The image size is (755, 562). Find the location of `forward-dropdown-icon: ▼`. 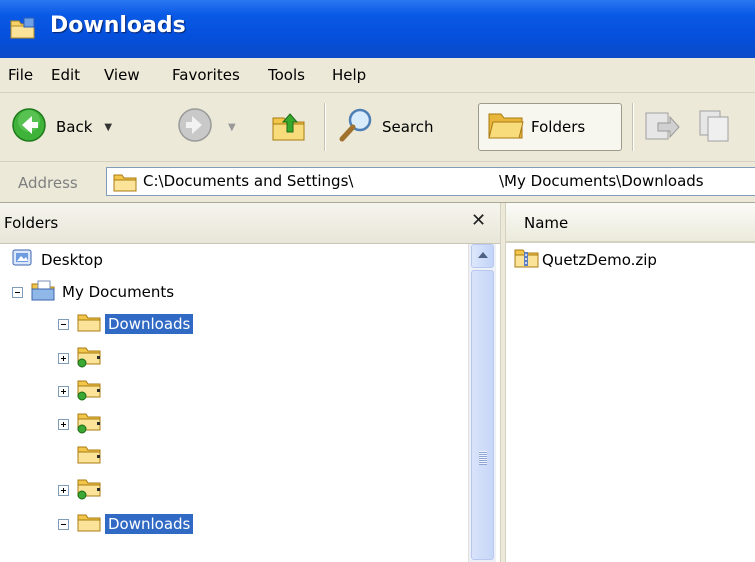

forward-dropdown-icon: ▼ is located at coordinates (232, 127).